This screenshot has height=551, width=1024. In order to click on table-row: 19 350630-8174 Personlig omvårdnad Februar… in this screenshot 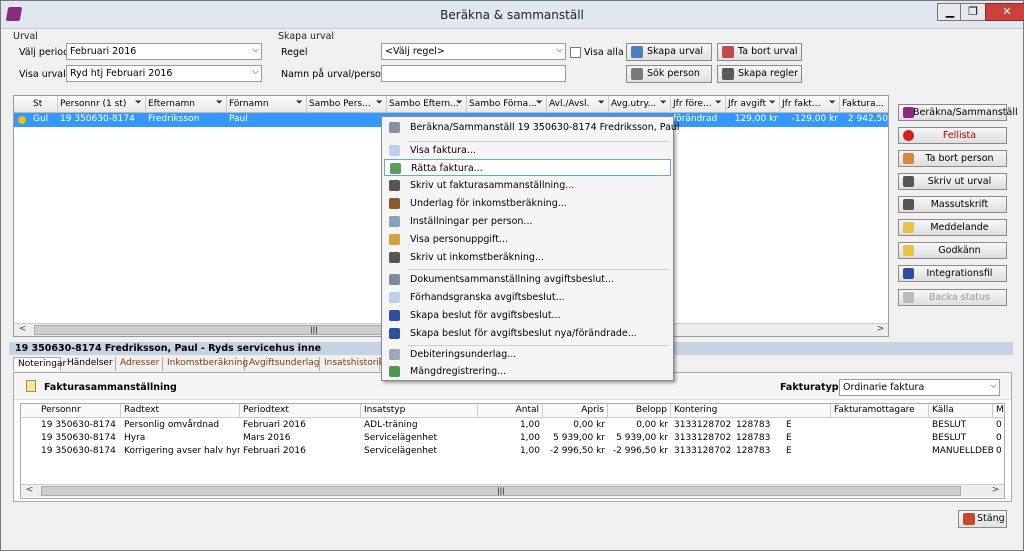, I will do `click(512, 425)`.